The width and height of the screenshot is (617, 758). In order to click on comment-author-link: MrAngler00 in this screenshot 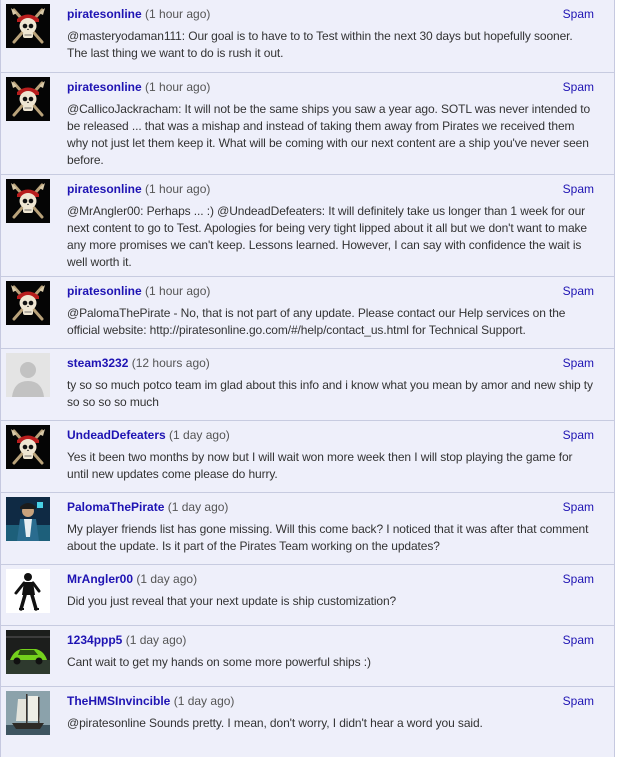, I will do `click(100, 579)`.